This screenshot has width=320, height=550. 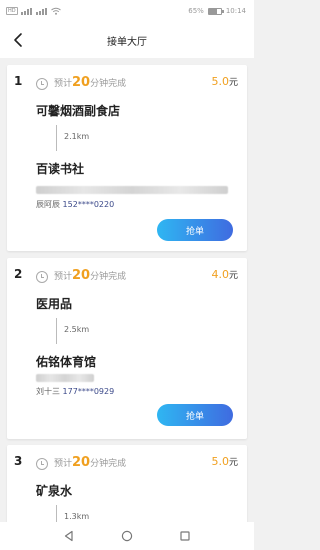 I want to click on delivery-destination: 佑铭体育馆, so click(x=66, y=362).